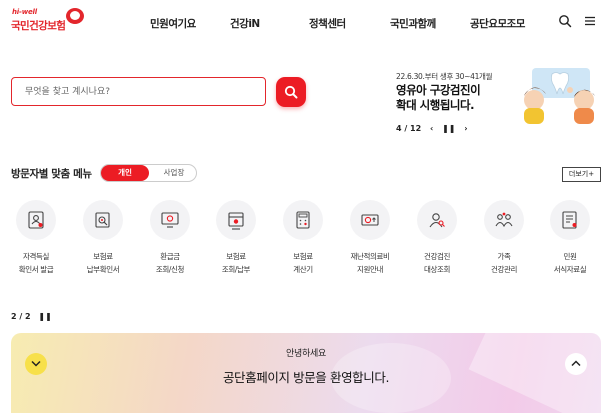  What do you see at coordinates (51, 174) in the screenshot?
I see `visitor-menu-title: 방문자별 맞춤 메뉴` at bounding box center [51, 174].